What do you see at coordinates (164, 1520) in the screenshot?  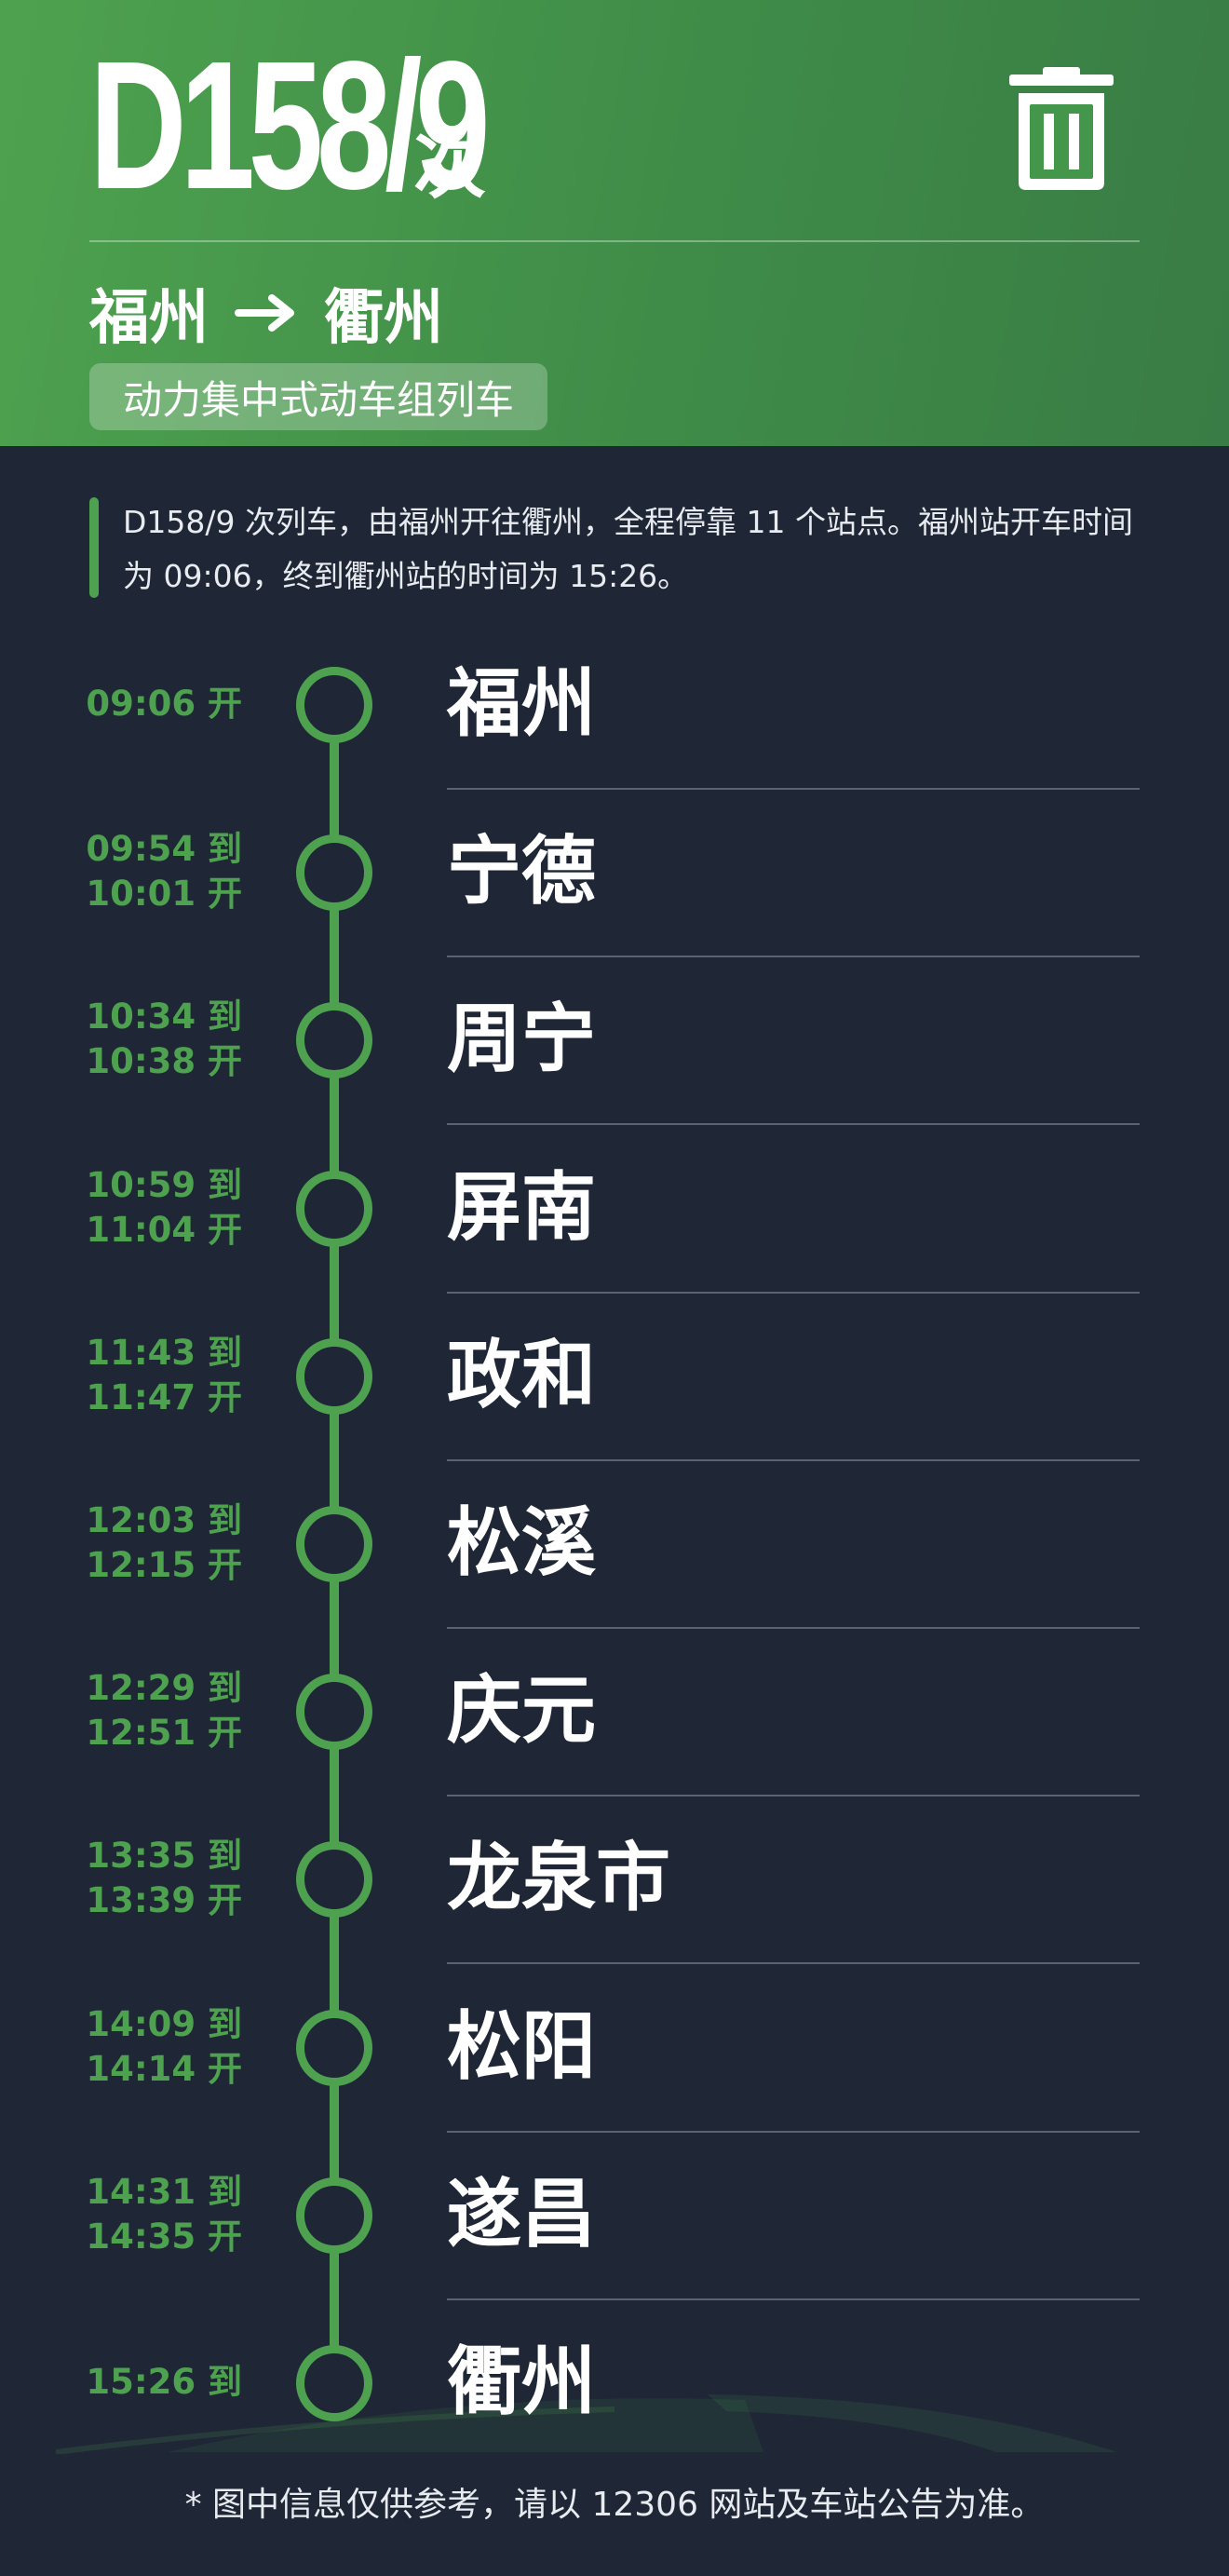 I see `station-time: 12:03 到` at bounding box center [164, 1520].